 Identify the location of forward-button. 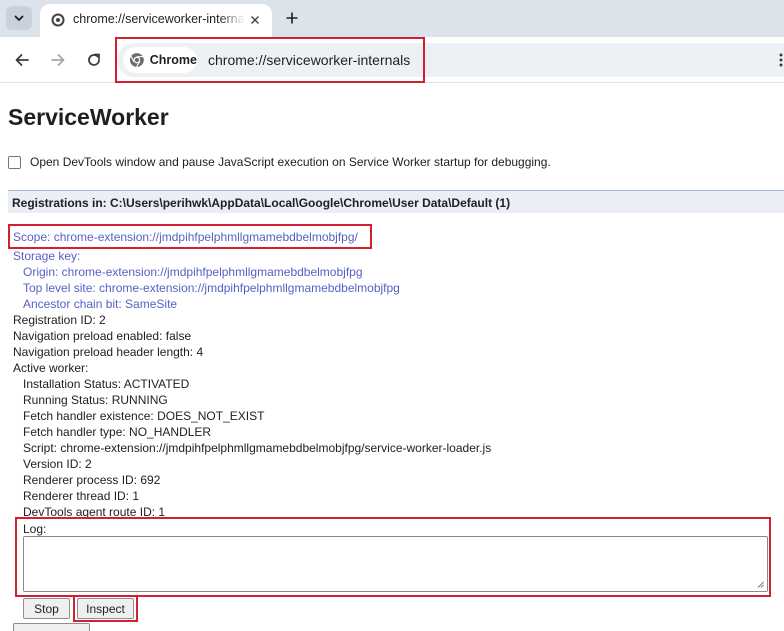
(58, 60).